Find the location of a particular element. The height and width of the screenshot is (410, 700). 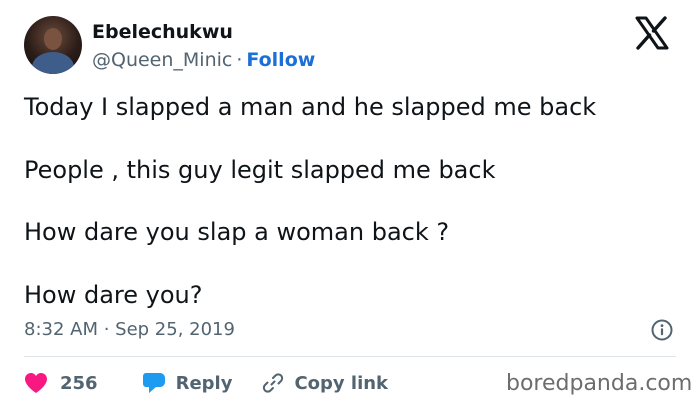

tweet-timestamp: 8:32 AM · Sep 25, 2019 is located at coordinates (129, 330).